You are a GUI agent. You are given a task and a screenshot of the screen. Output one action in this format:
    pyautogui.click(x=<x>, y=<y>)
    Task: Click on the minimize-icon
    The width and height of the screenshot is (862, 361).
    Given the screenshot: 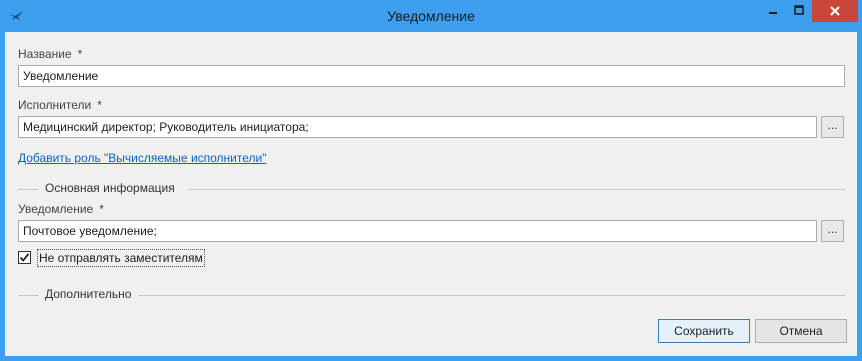 What is the action you would take?
    pyautogui.click(x=773, y=13)
    